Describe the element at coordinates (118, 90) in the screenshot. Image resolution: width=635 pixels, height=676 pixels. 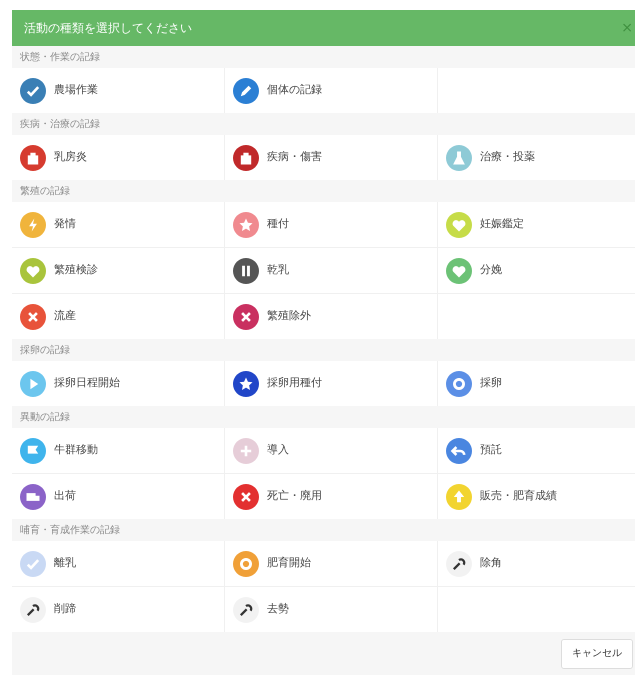
I see `activity-option: 農場作業` at that location.